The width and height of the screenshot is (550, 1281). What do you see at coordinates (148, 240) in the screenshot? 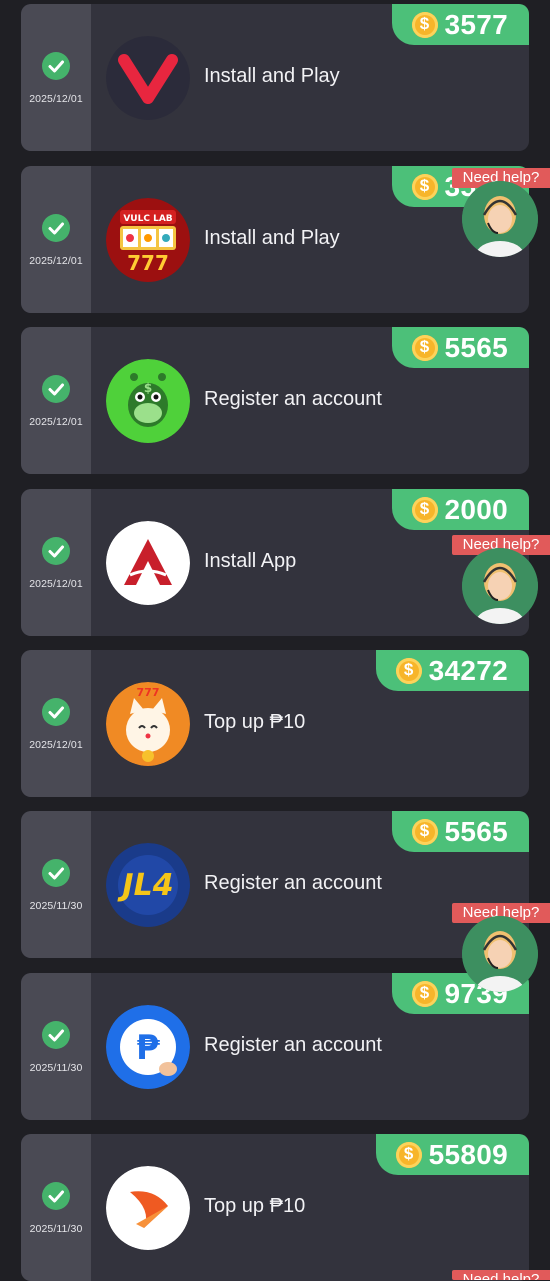
I see `vulc-lab-slots-icon: VULC LAB 777` at bounding box center [148, 240].